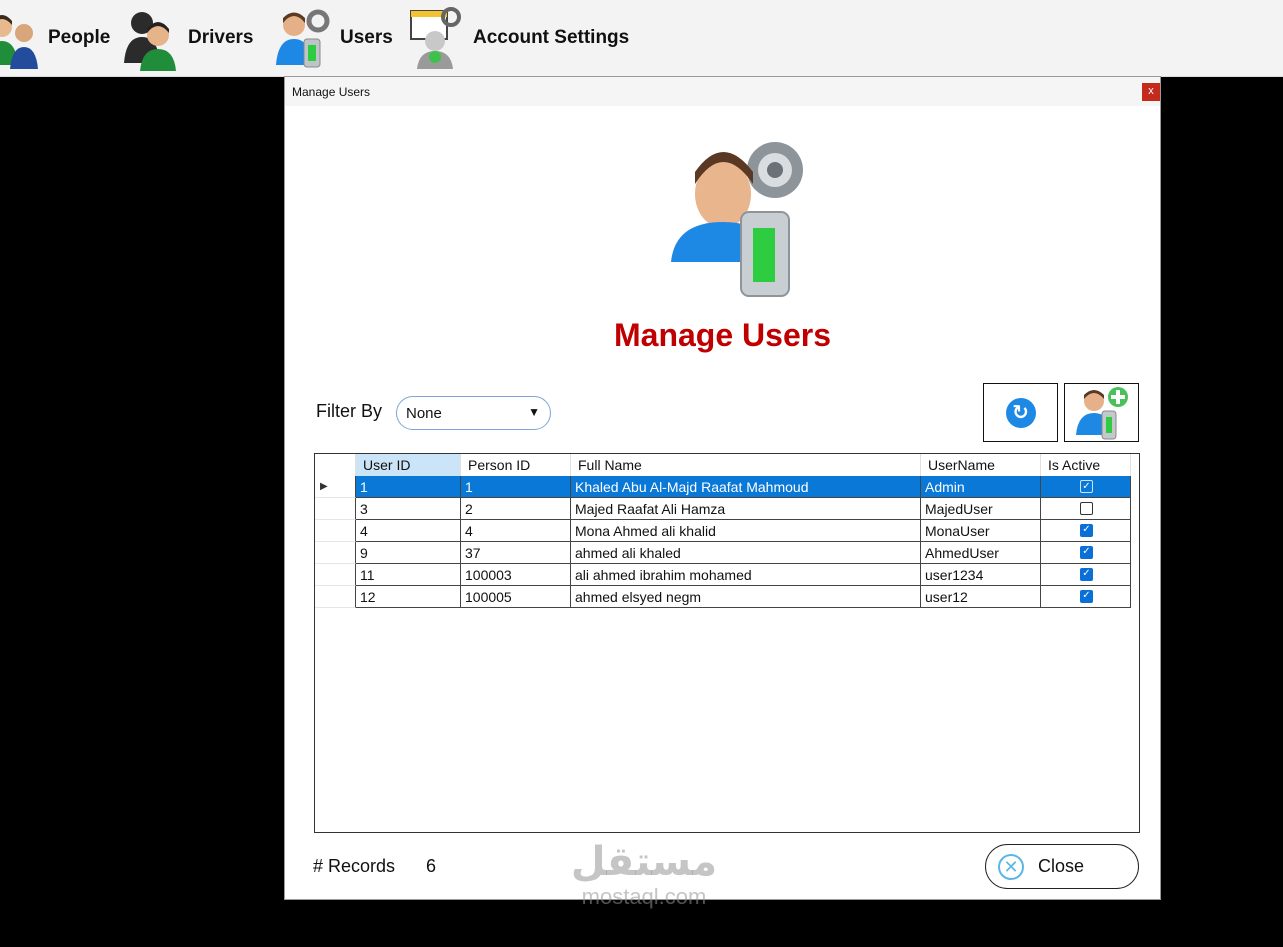  Describe the element at coordinates (981, 597) in the screenshot. I see `cell-username: user12` at that location.